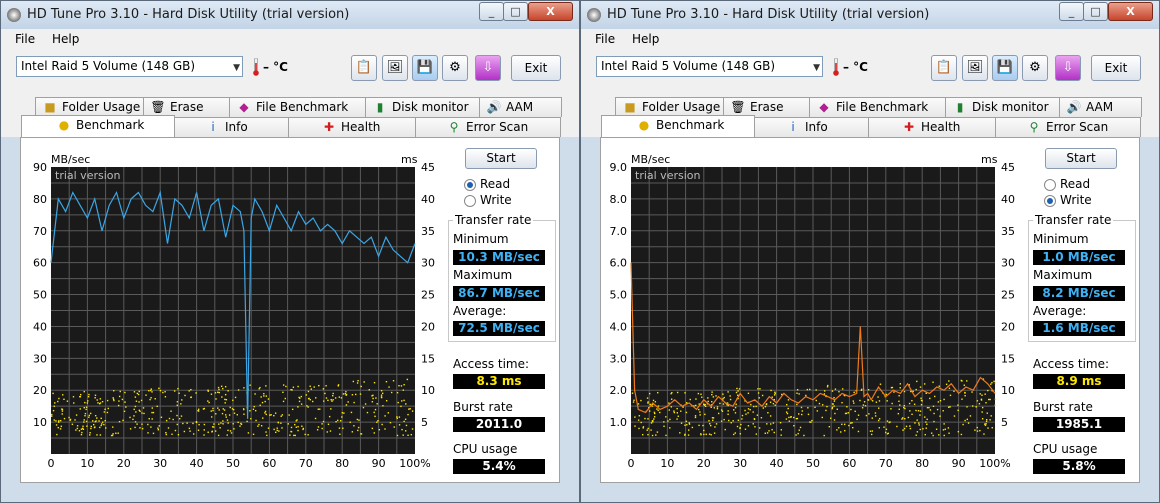 The image size is (1160, 503). Describe the element at coordinates (290, 39) in the screenshot. I see `menu-bar: File Help` at that location.